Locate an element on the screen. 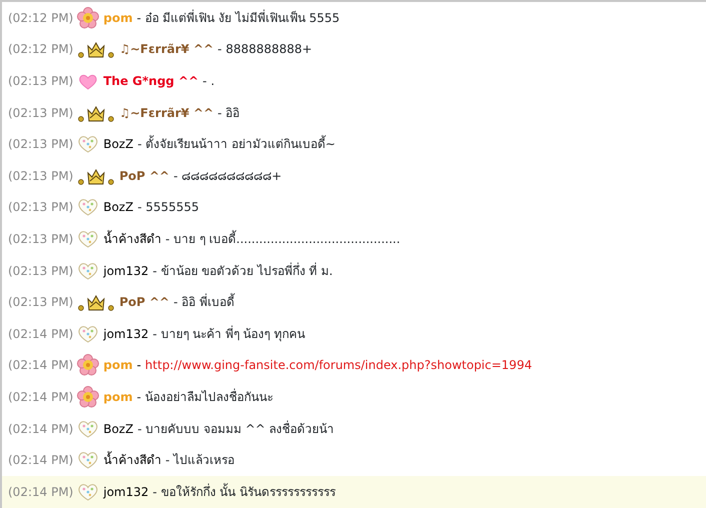 Image resolution: width=706 pixels, height=508 pixels. chat-message-row: (02:14 PM) jom132 - บายๆ นะค้า พี่ๆ น้องๆ ทุกคน is located at coordinates (354, 334).